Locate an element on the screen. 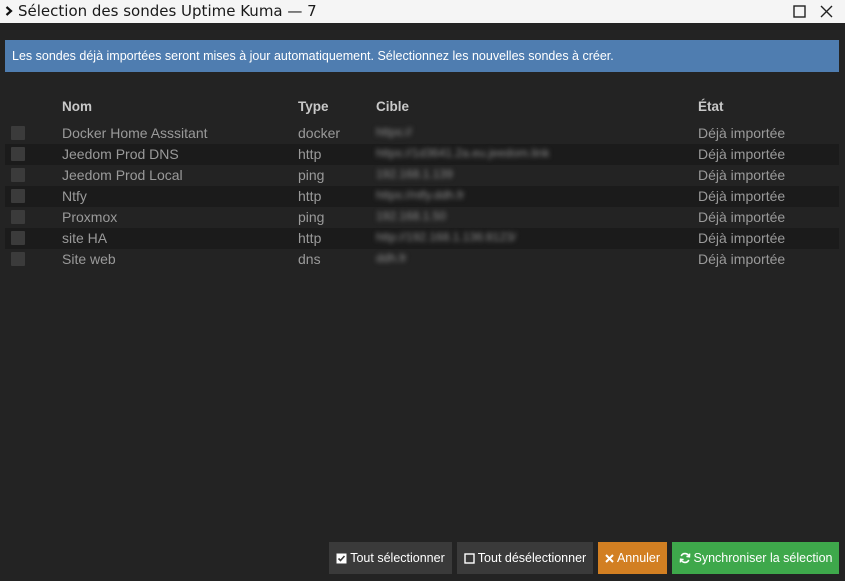  column-header-etat: État is located at coordinates (711, 106).